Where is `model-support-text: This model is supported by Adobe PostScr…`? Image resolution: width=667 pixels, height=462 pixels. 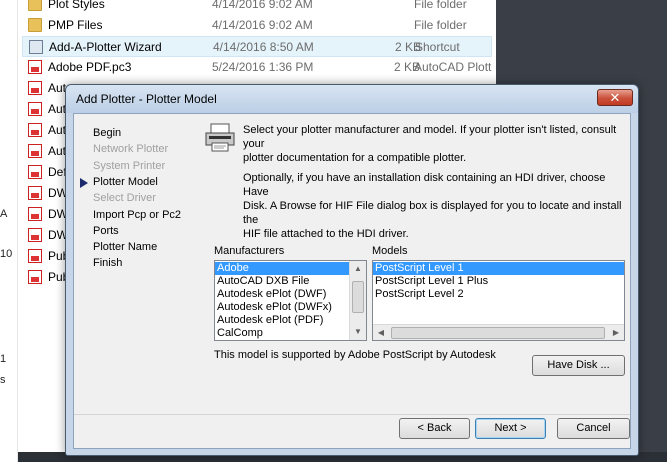 model-support-text: This model is supported by Adobe PostScr… is located at coordinates (355, 355).